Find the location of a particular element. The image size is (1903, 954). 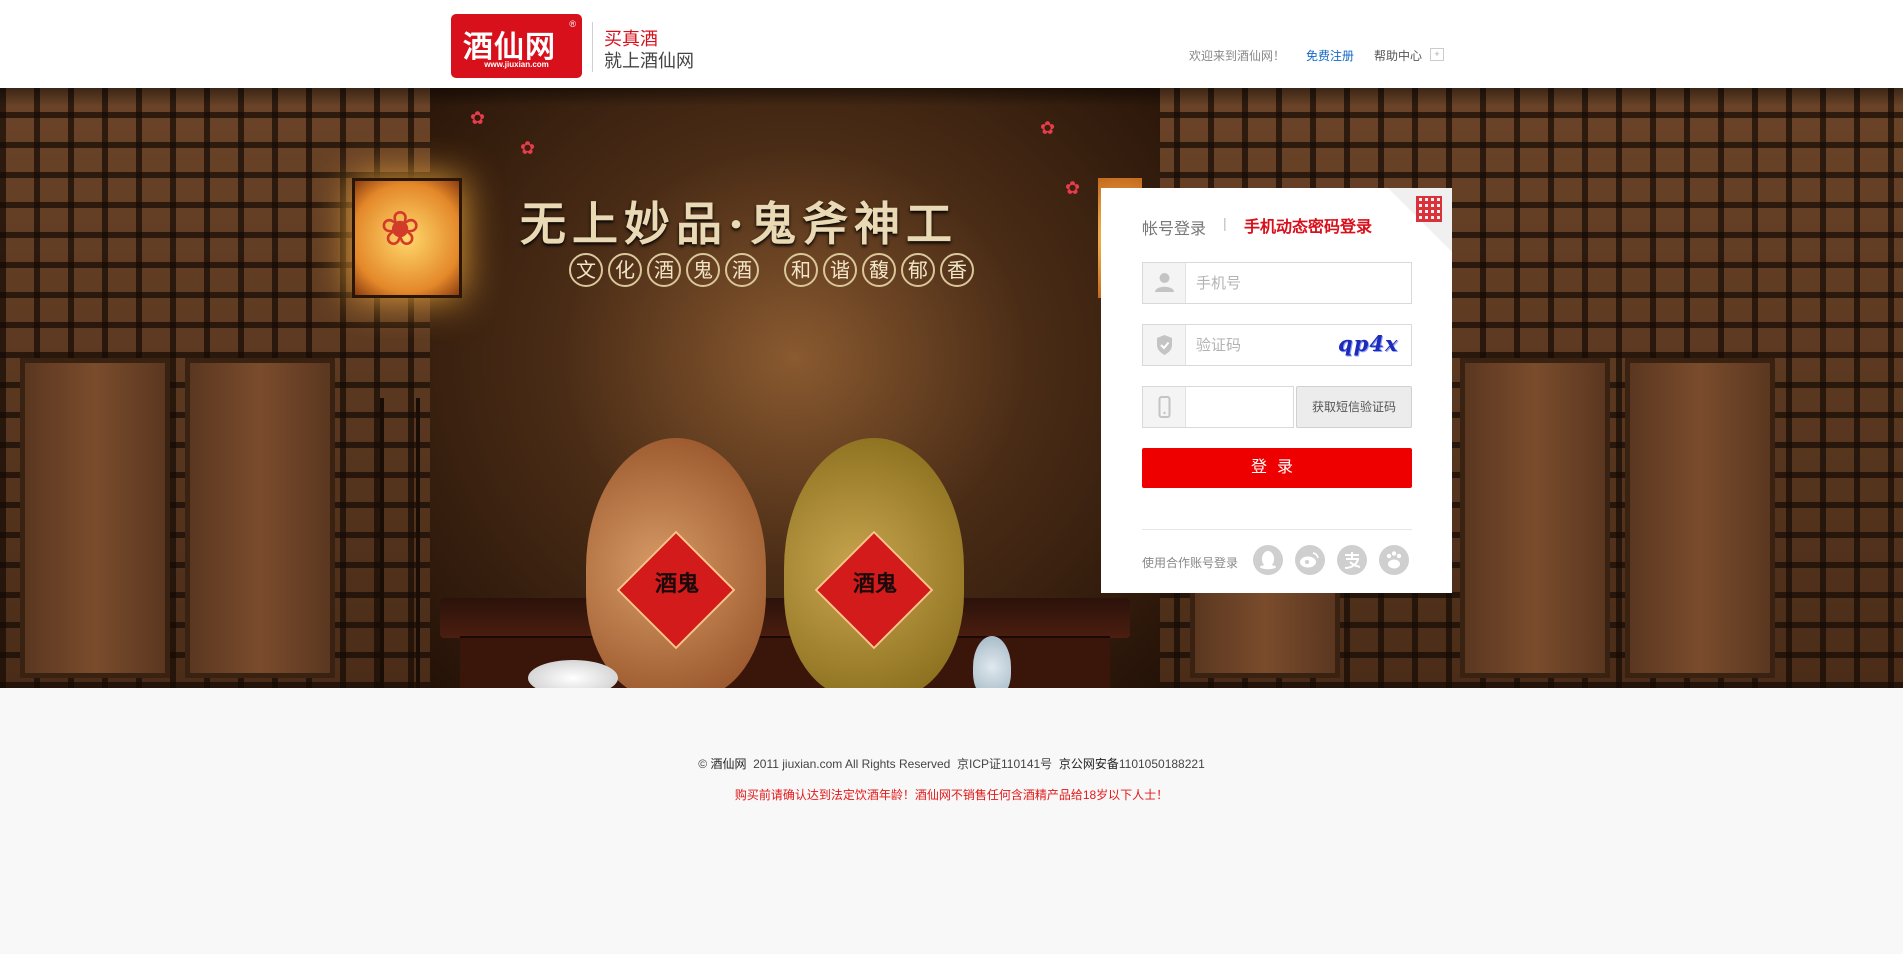

banner-top-shadow is located at coordinates (951, 97).